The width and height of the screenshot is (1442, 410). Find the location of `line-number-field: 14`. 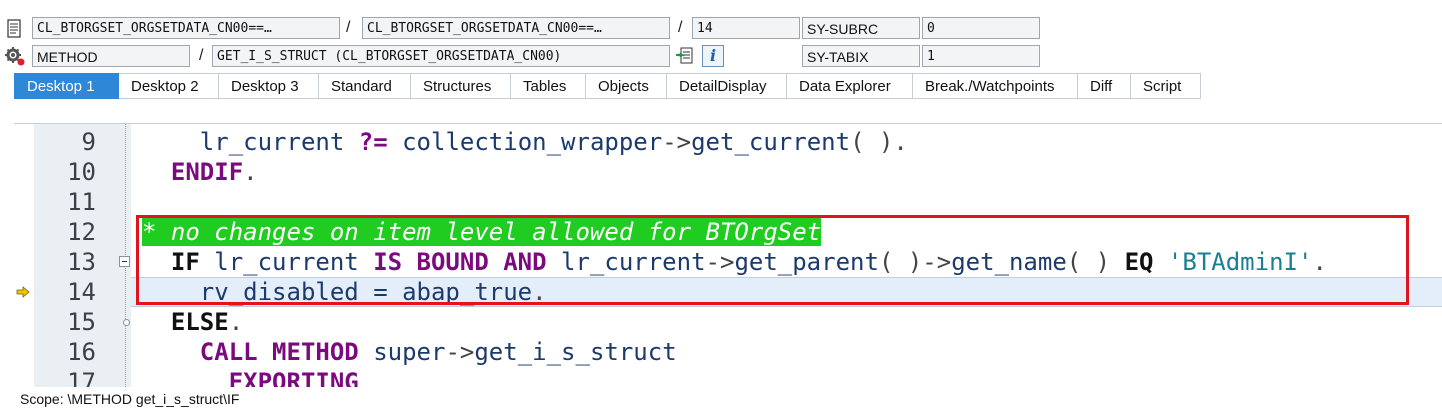

line-number-field: 14 is located at coordinates (746, 28).